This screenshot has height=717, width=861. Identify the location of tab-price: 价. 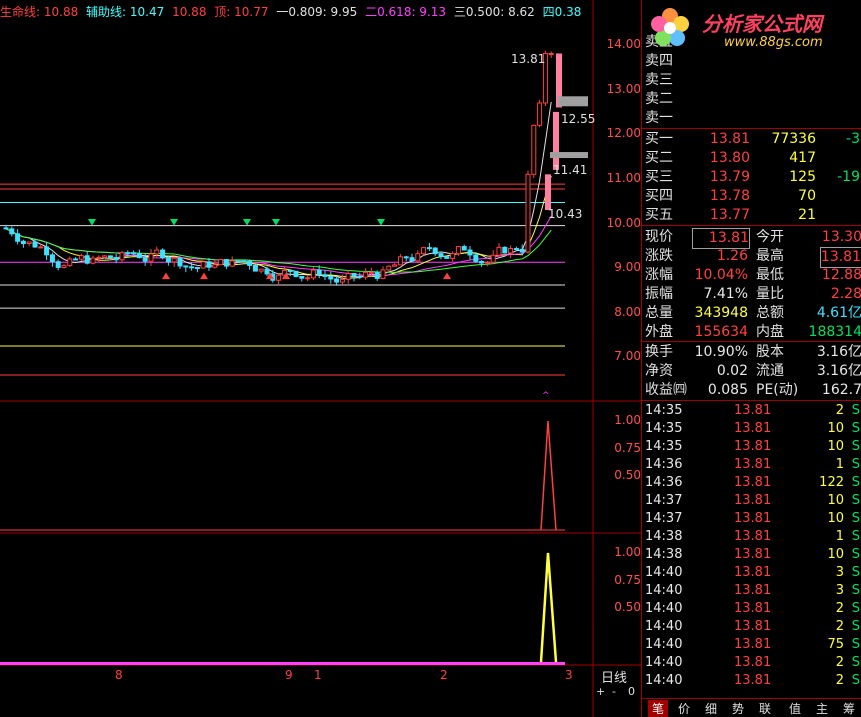
(684, 708).